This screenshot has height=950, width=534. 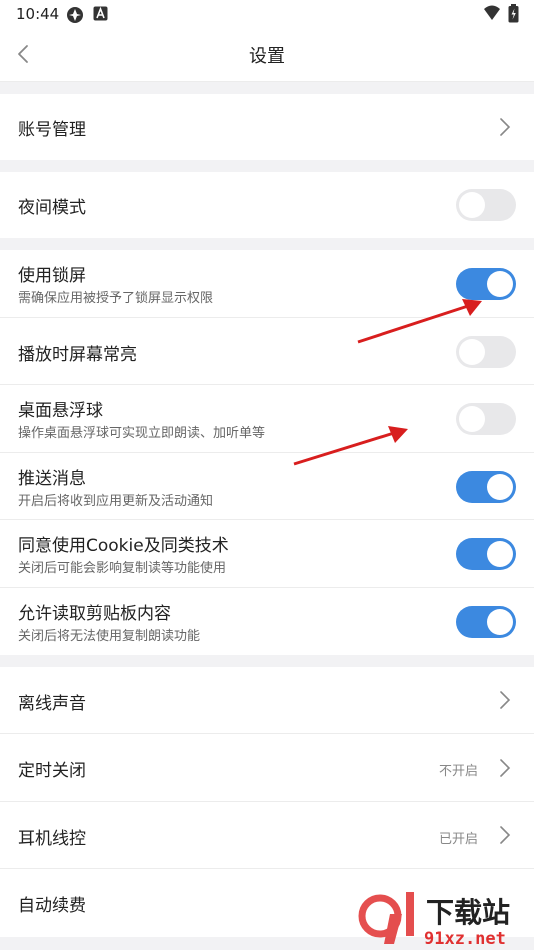 What do you see at coordinates (52, 906) in the screenshot?
I see `auto-renew-label: 自动续费` at bounding box center [52, 906].